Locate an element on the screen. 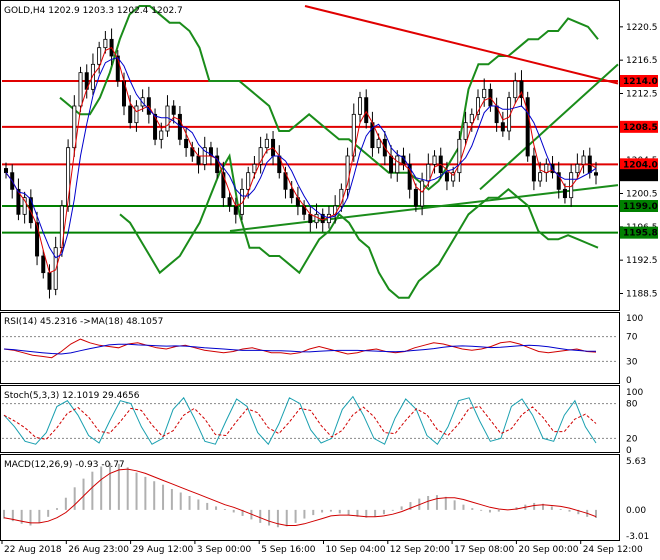 This screenshot has height=560, width=660. stoch-label: Stoch(5,3,3) 12.1019 29.4656 is located at coordinates (72, 396).